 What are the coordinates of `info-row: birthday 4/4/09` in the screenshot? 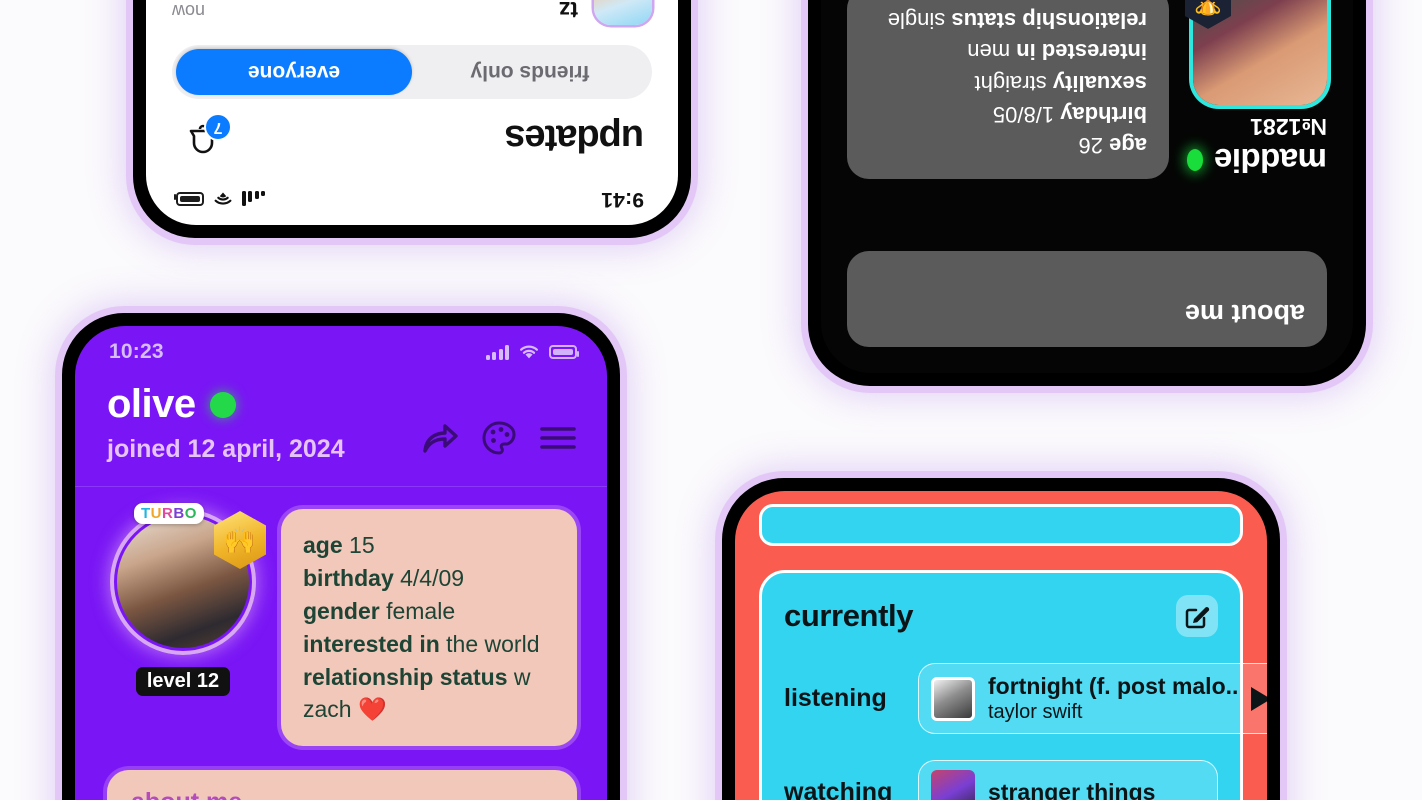 It's located at (429, 578).